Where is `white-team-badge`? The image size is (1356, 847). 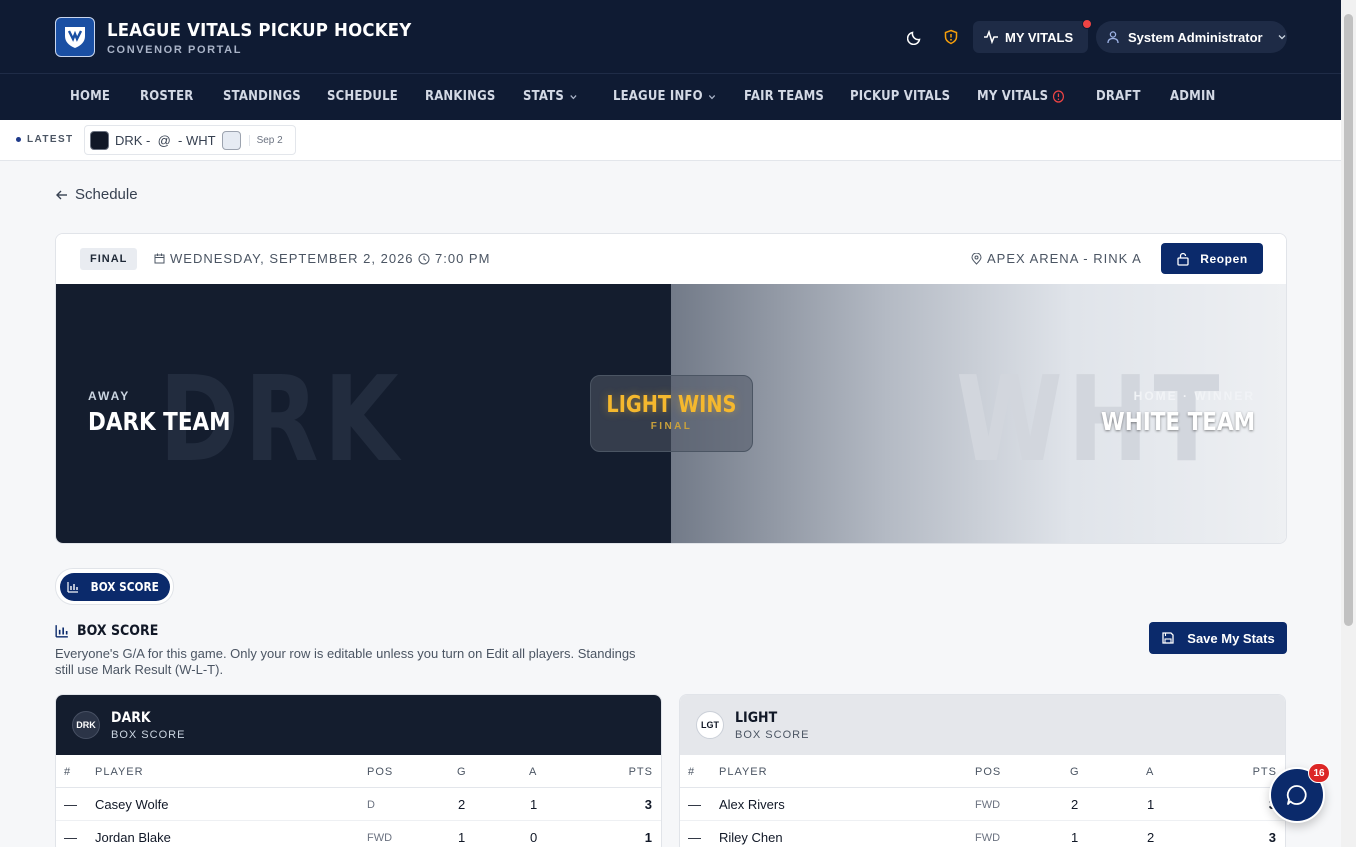
white-team-badge is located at coordinates (231, 140).